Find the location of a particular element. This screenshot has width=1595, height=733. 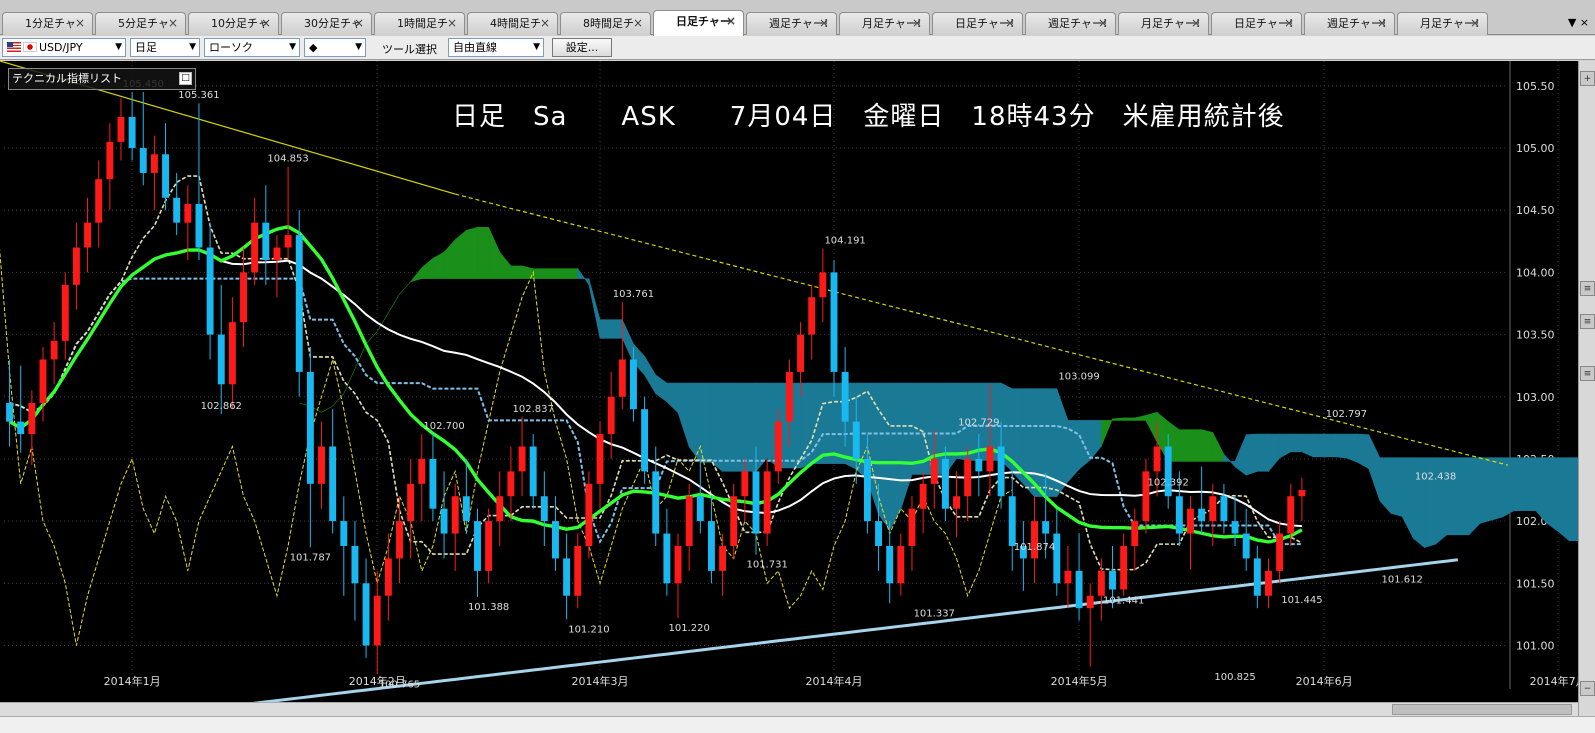

tab-list-menu: ▼ × is located at coordinates (1578, 22).